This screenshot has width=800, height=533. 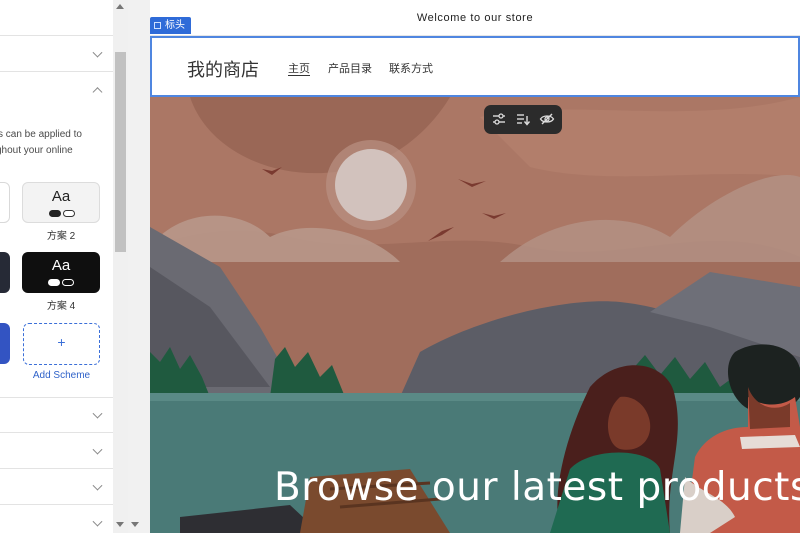 I want to click on scroll-up-arrow-icon, so click(x=120, y=6).